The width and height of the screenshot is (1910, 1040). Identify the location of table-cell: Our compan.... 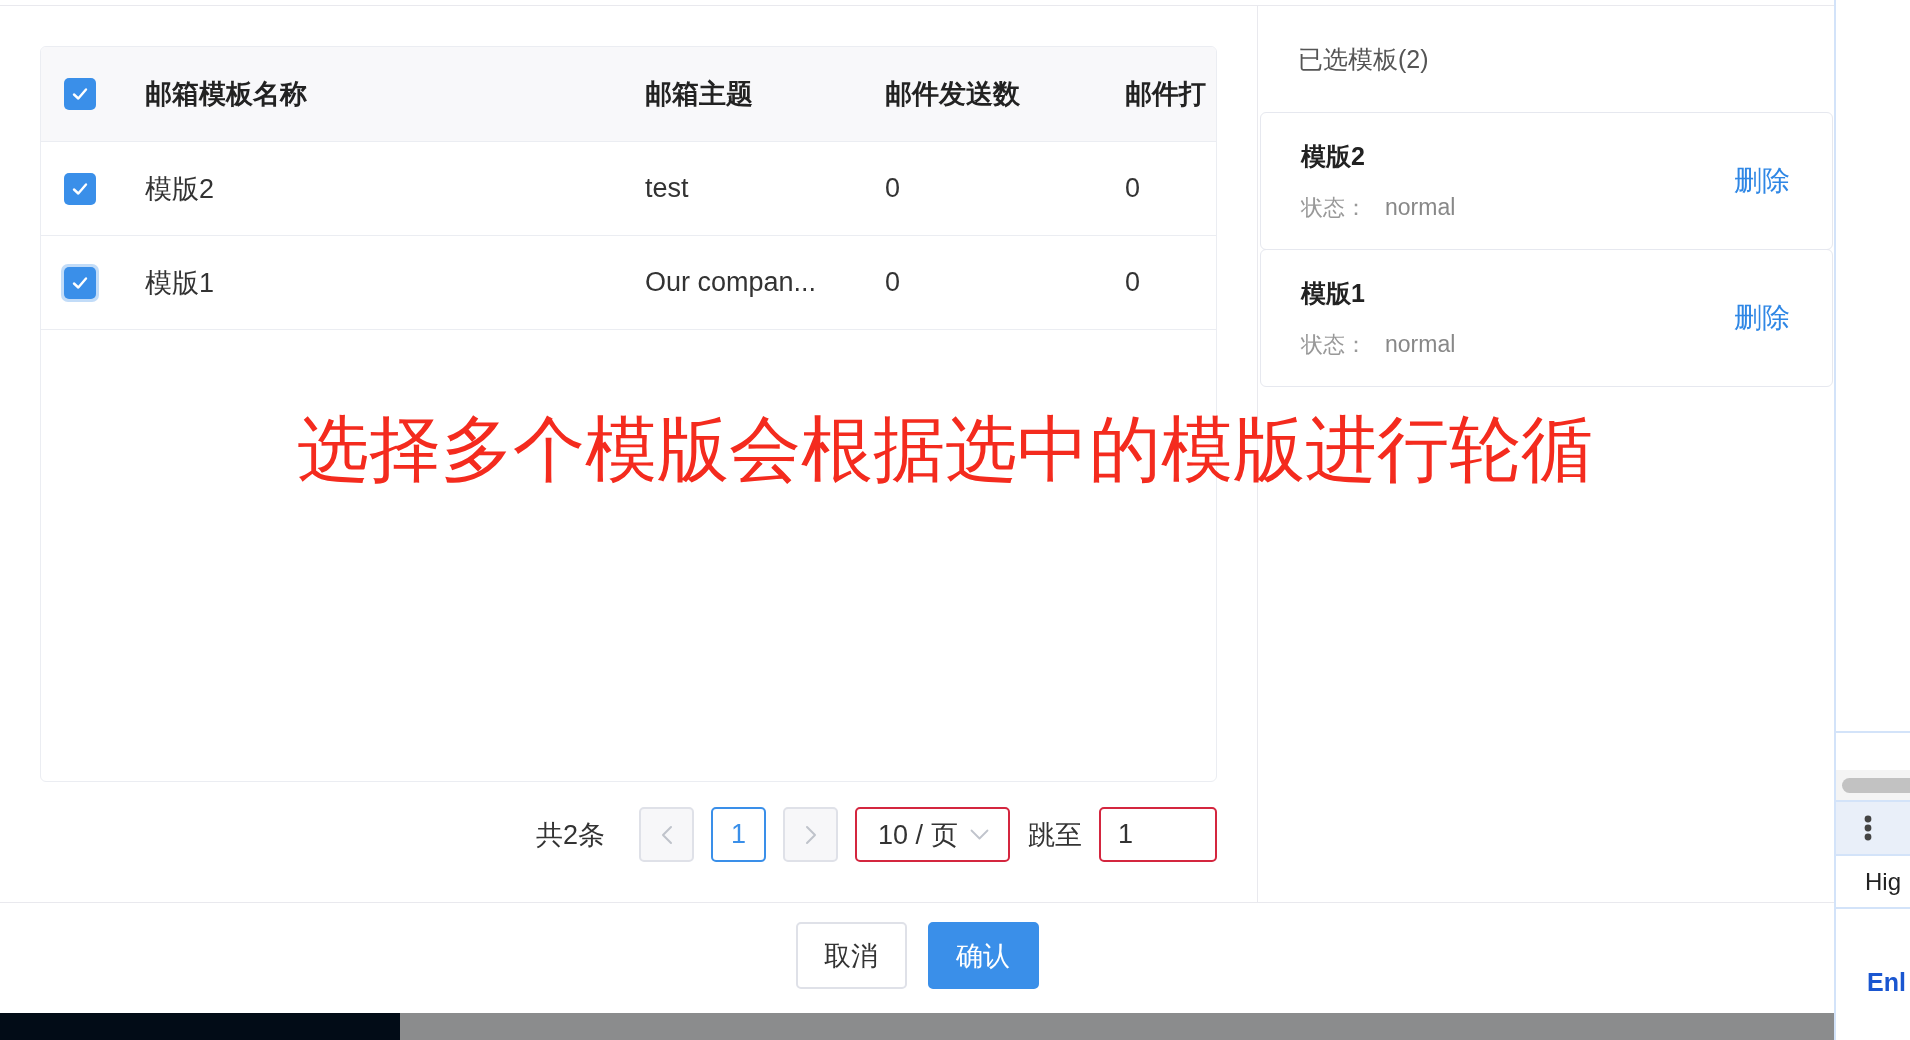
(731, 282).